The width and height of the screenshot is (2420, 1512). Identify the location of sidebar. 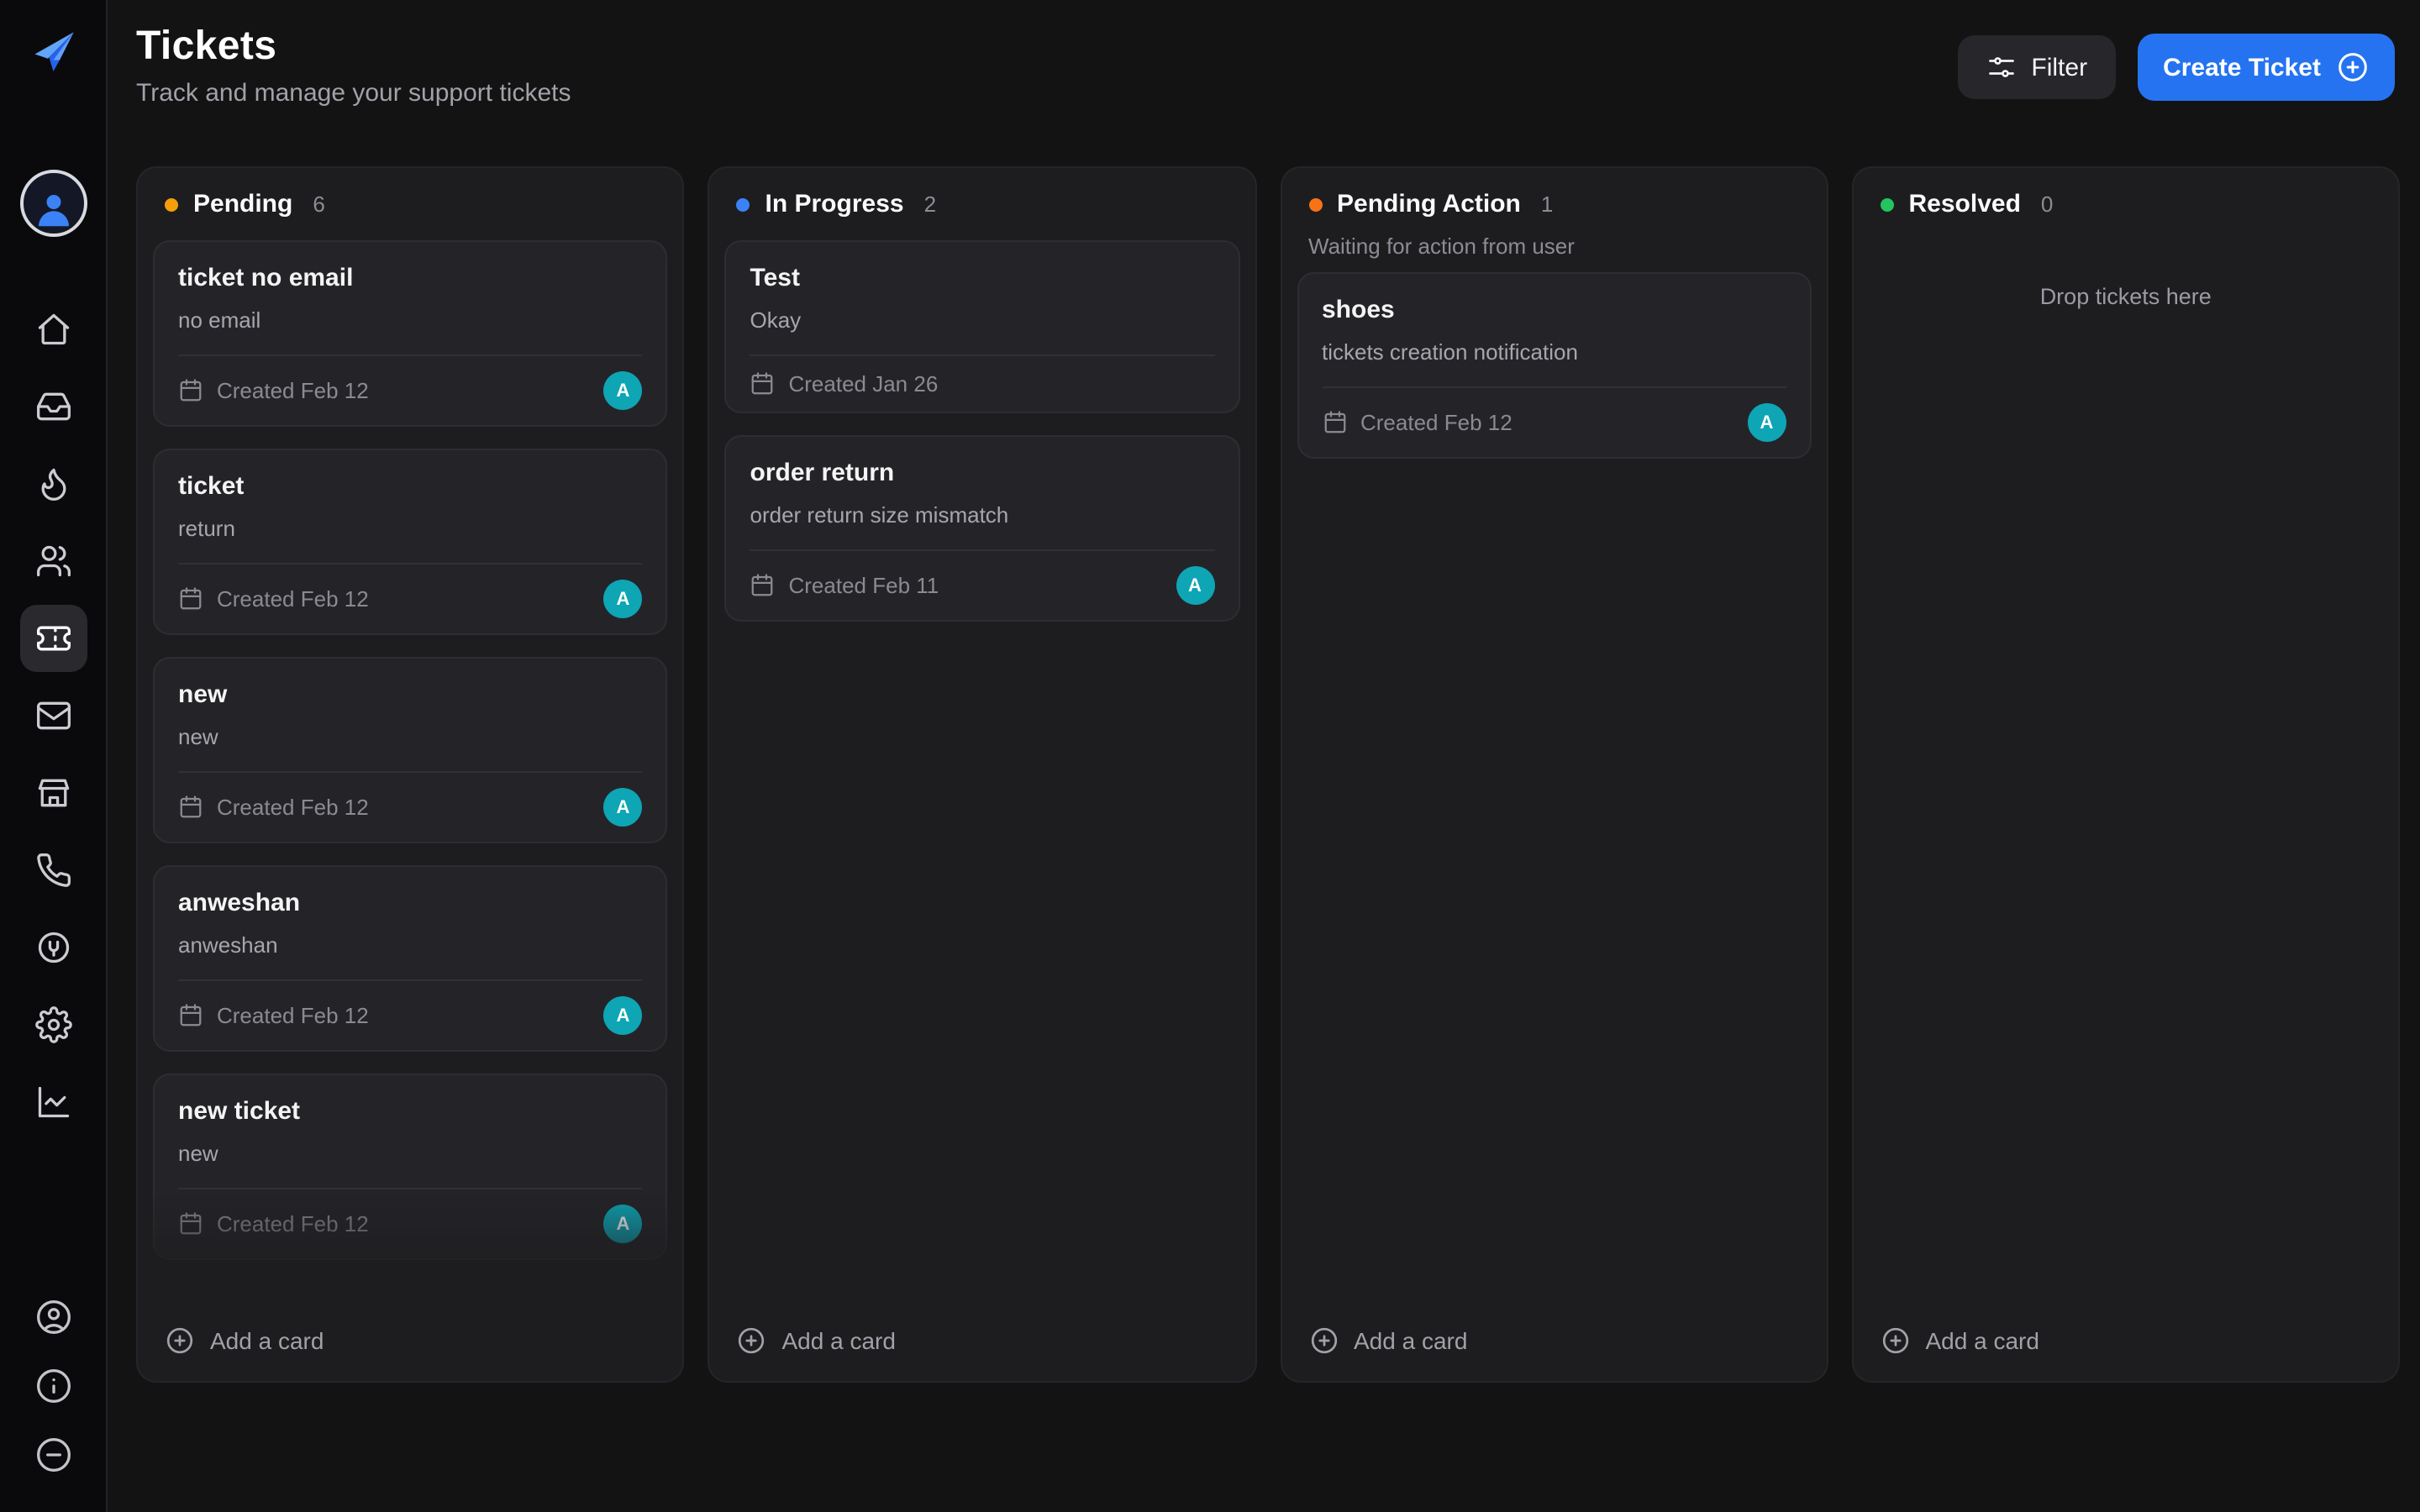
(54, 756).